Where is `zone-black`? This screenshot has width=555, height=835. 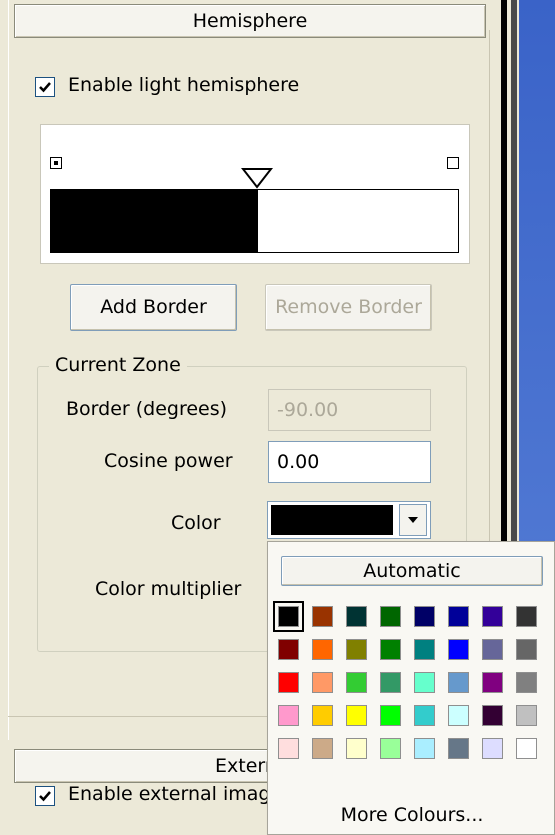 zone-black is located at coordinates (154, 221).